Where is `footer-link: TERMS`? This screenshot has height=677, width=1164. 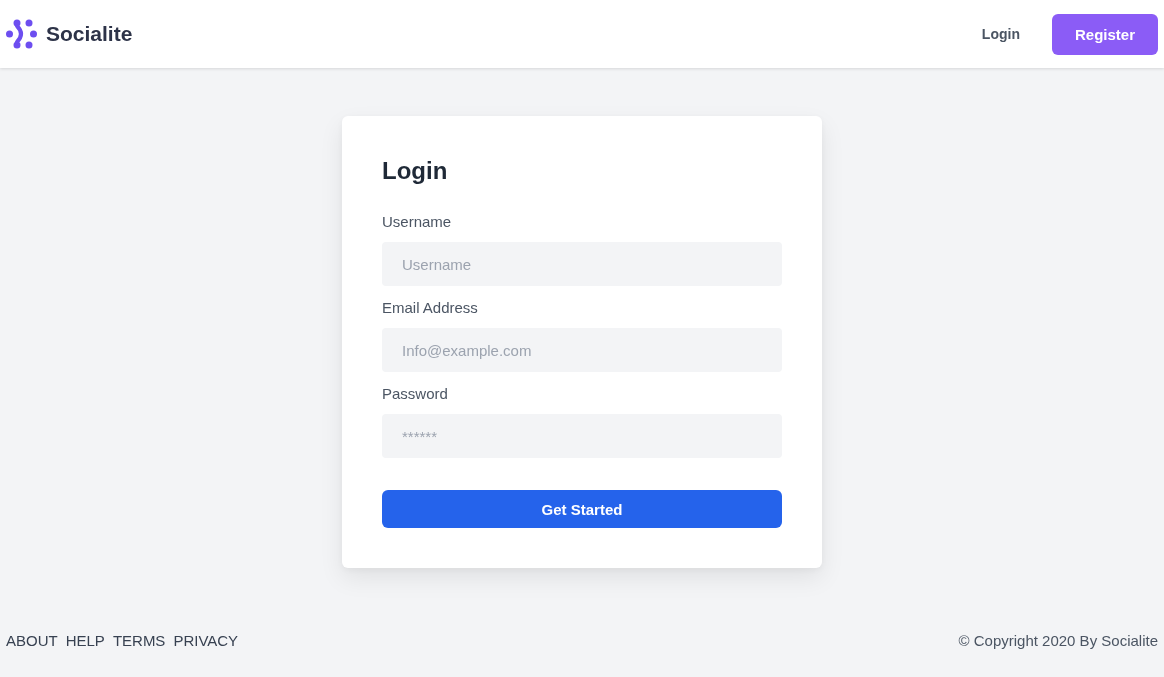
footer-link: TERMS is located at coordinates (139, 641).